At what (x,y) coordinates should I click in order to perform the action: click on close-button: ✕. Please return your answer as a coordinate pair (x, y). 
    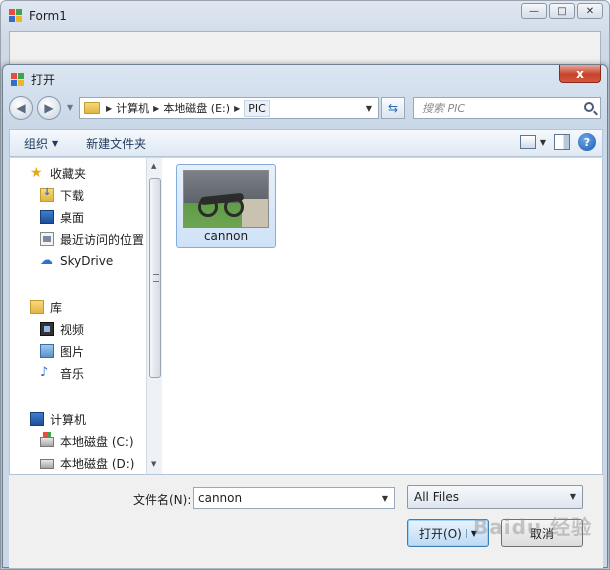
    Looking at the image, I should click on (590, 11).